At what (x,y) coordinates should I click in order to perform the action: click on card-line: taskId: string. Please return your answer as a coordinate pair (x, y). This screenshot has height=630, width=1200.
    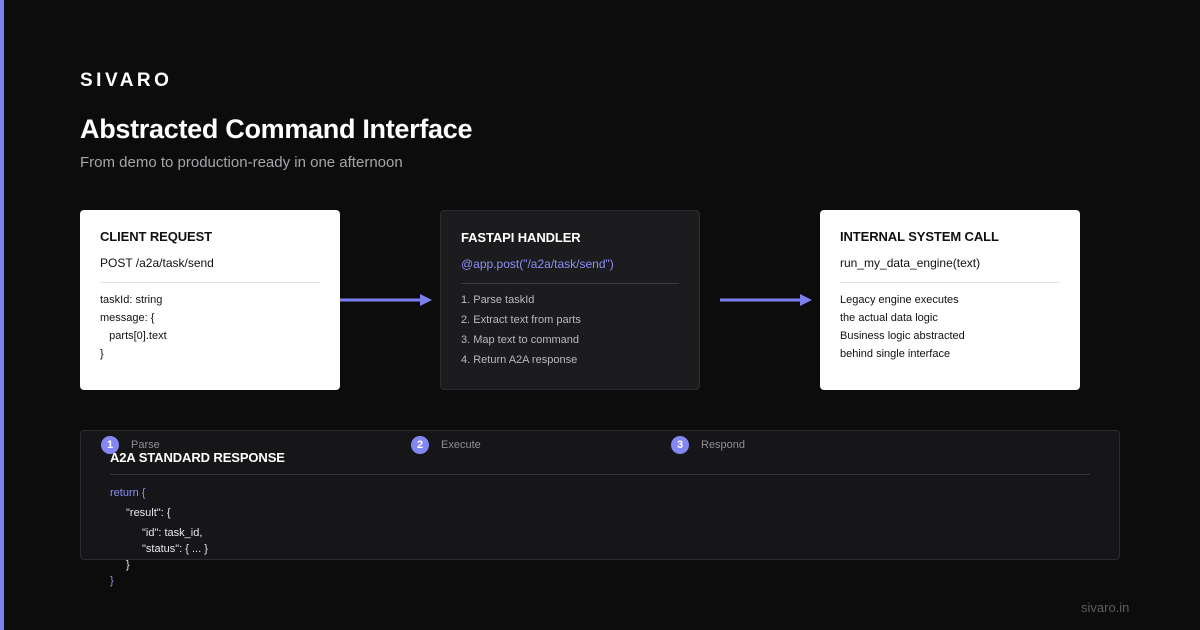
    Looking at the image, I should click on (131, 300).